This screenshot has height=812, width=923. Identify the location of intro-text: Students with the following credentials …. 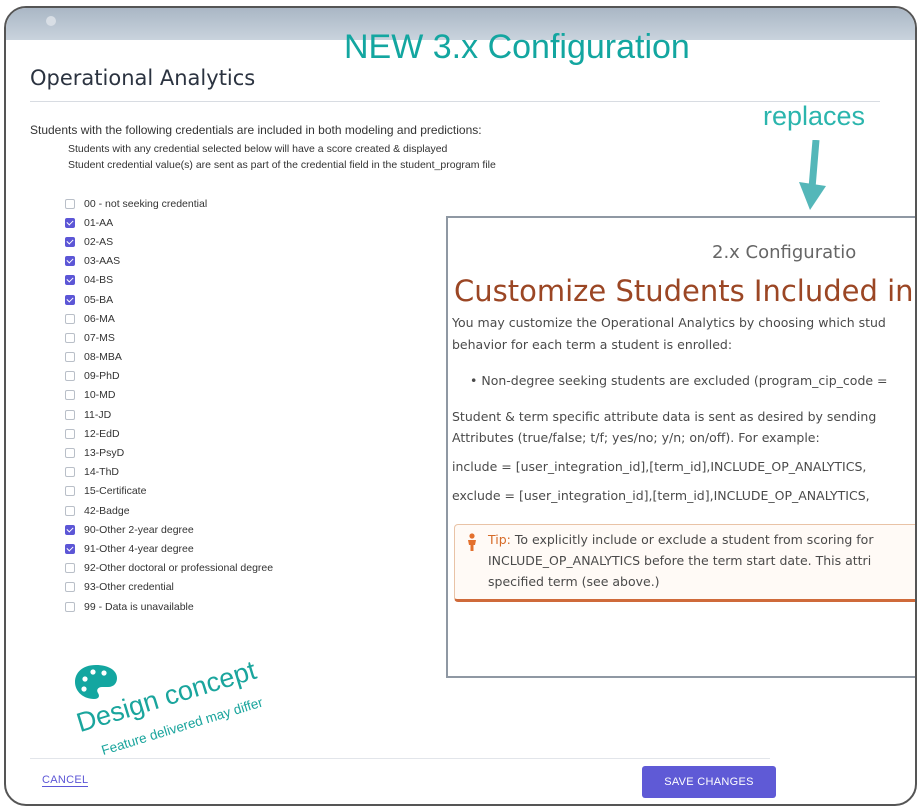
(256, 130).